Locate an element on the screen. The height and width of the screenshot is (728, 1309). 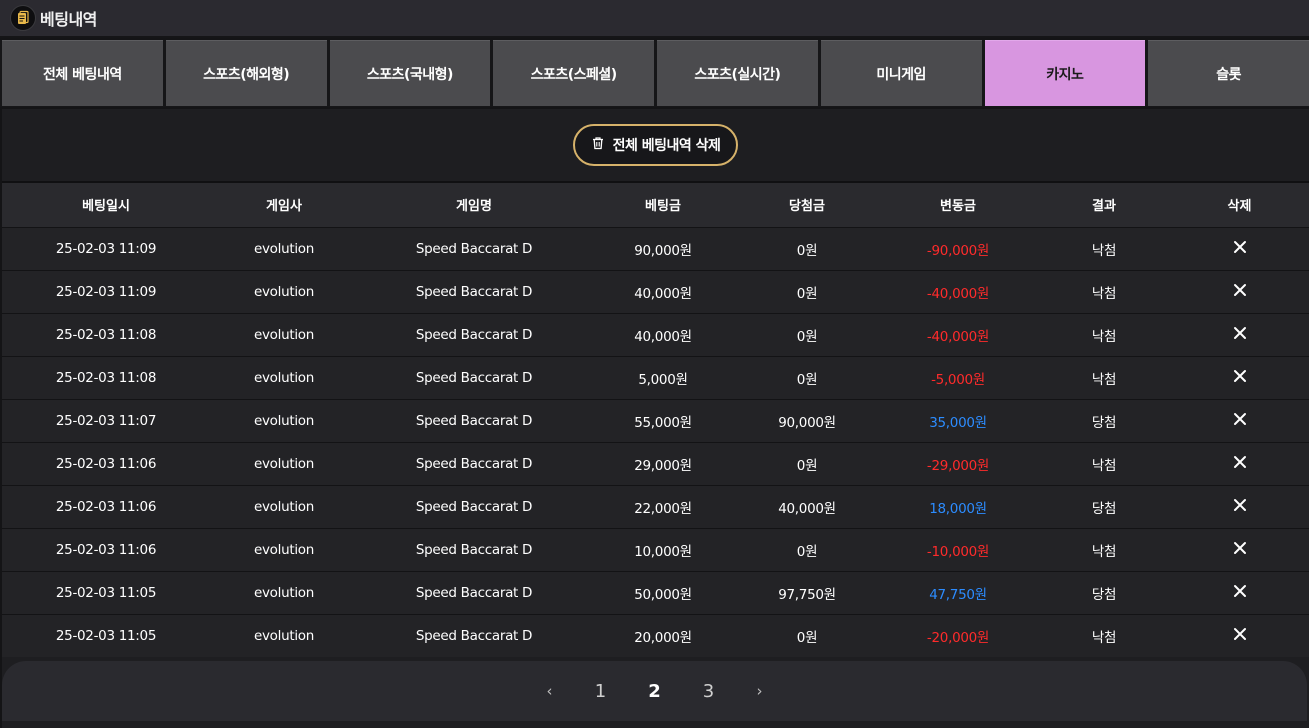
toolbar: 전체 베팅내역 삭제 is located at coordinates (655, 146).